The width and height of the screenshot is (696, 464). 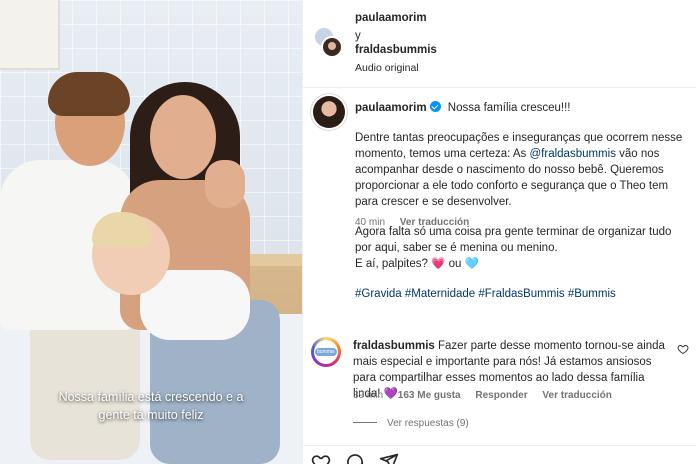 I want to click on comment-translate-link: Ver traducción, so click(x=576, y=395).